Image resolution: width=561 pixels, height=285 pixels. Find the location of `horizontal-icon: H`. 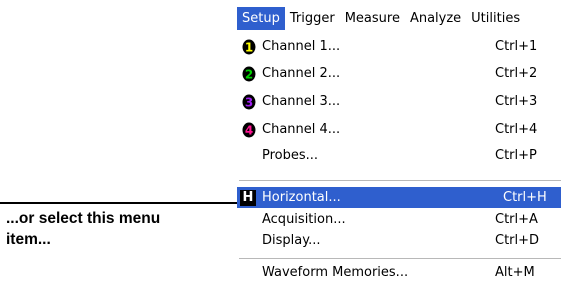

horizontal-icon: H is located at coordinates (248, 198).